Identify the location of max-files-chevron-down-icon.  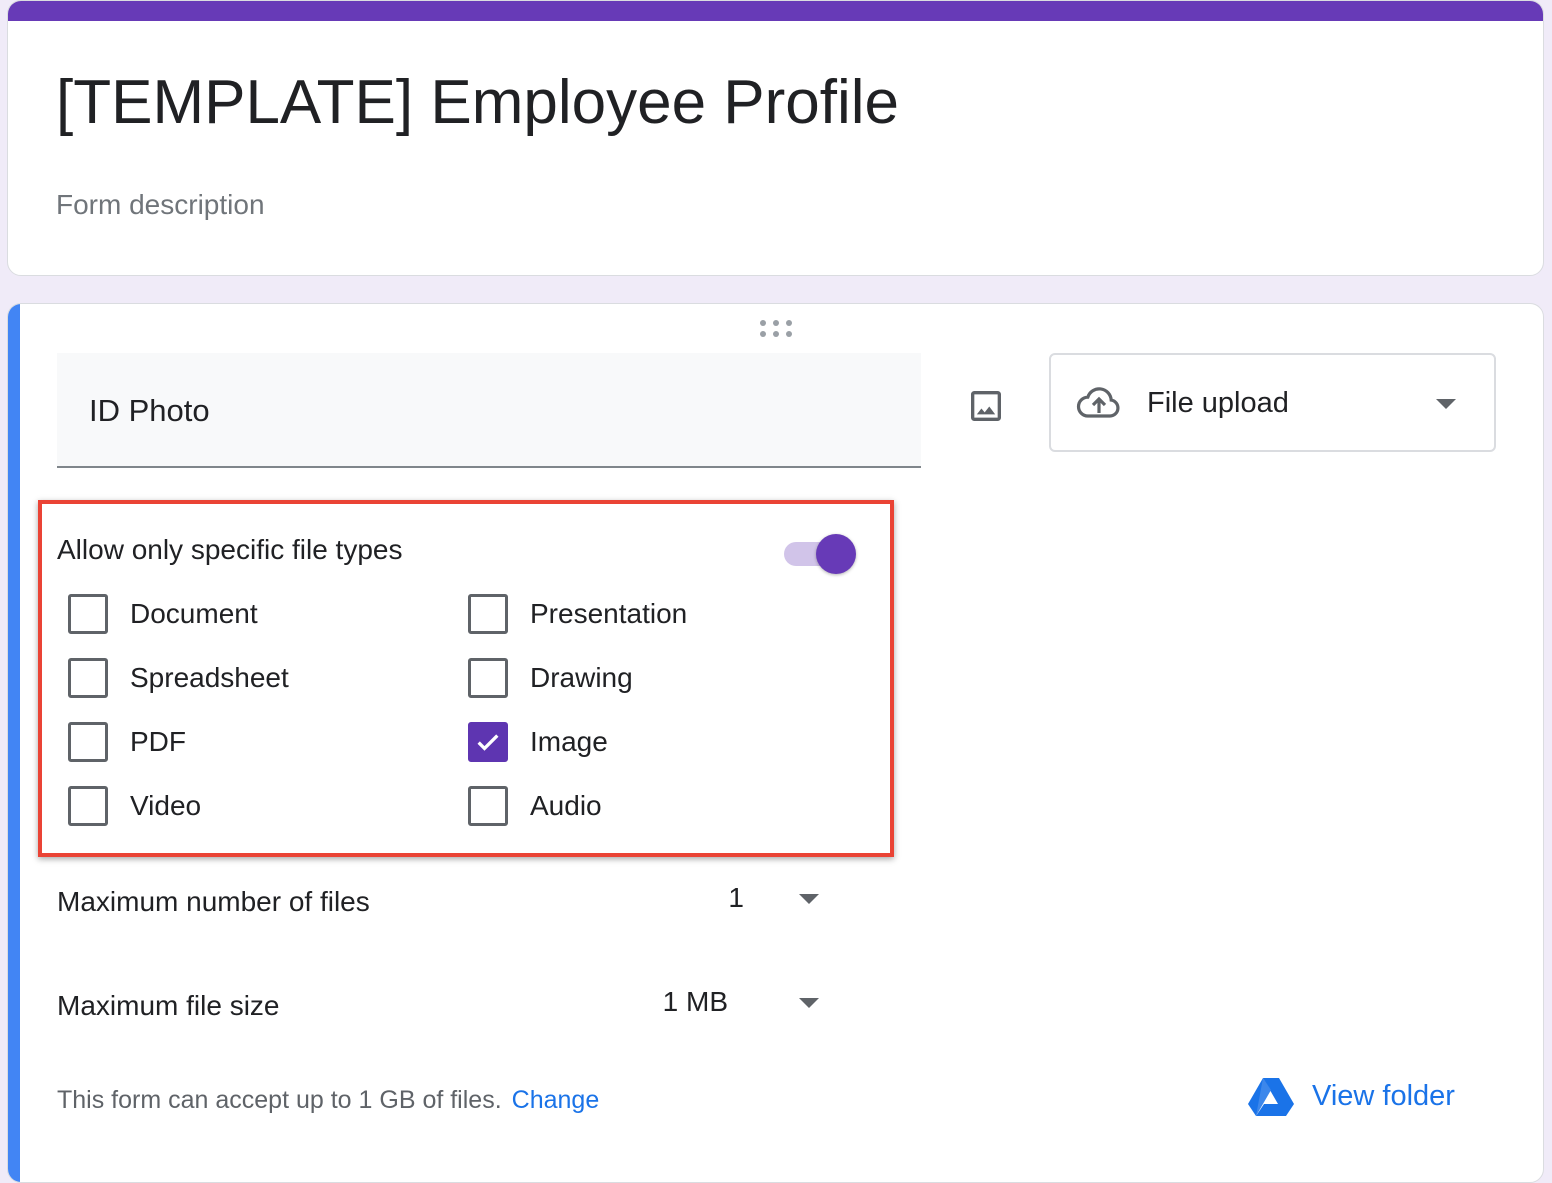
(809, 900).